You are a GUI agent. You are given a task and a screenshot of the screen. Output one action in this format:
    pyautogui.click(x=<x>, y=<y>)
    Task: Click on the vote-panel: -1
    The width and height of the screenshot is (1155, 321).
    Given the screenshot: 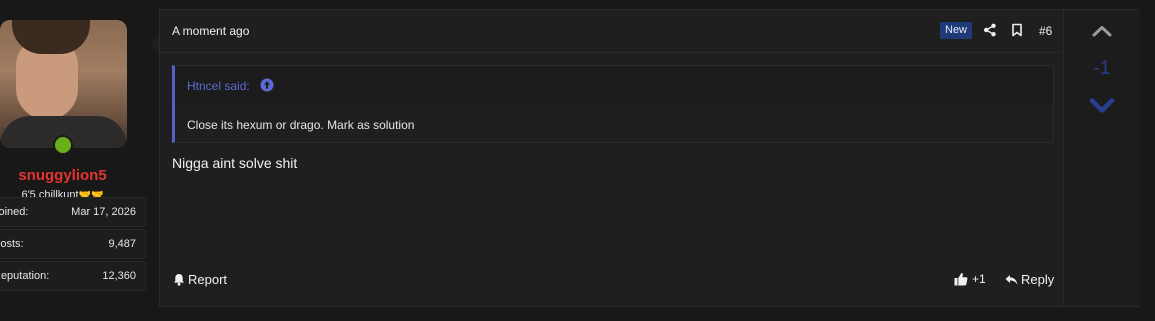 What is the action you would take?
    pyautogui.click(x=1101, y=158)
    